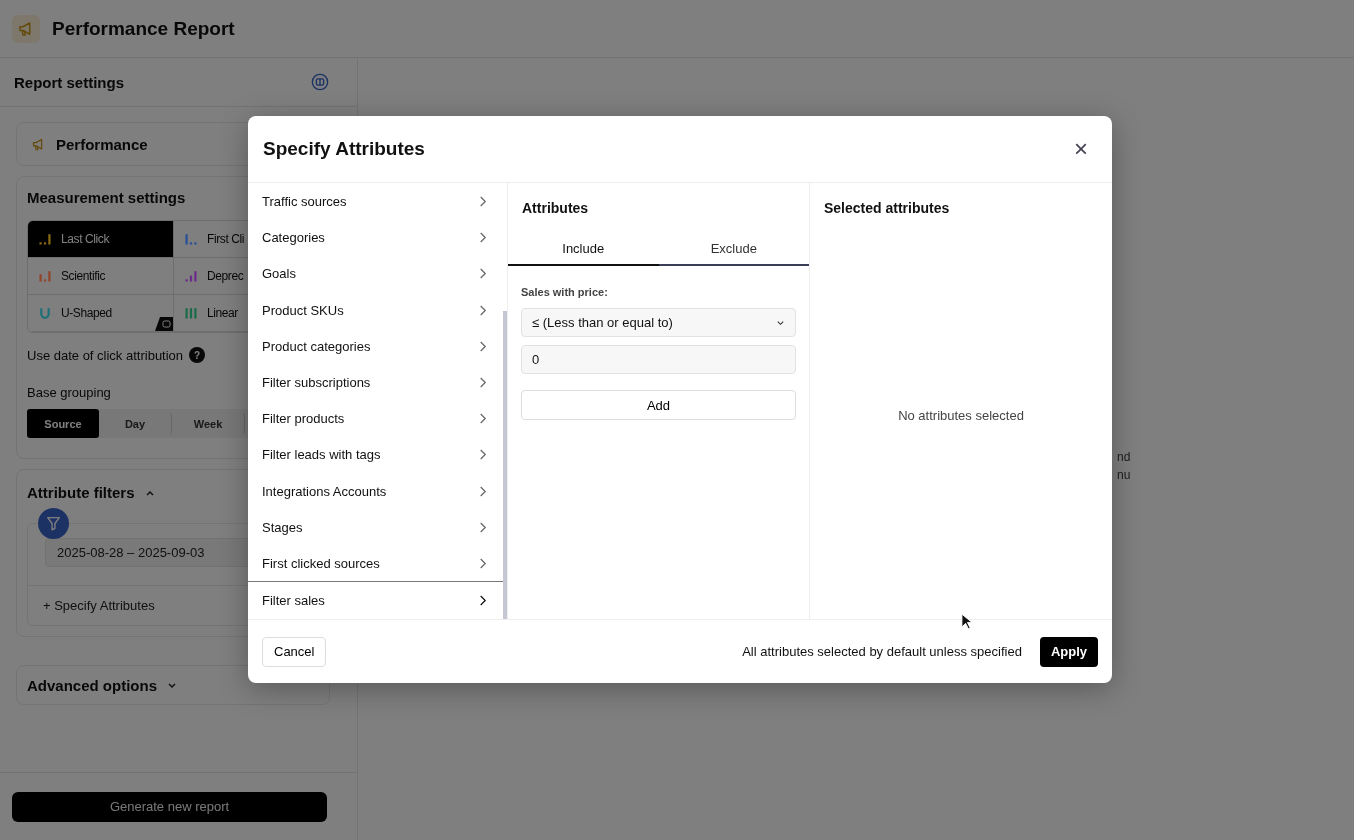 The width and height of the screenshot is (1354, 840). What do you see at coordinates (63, 423) in the screenshot?
I see `grouping-option: Source` at bounding box center [63, 423].